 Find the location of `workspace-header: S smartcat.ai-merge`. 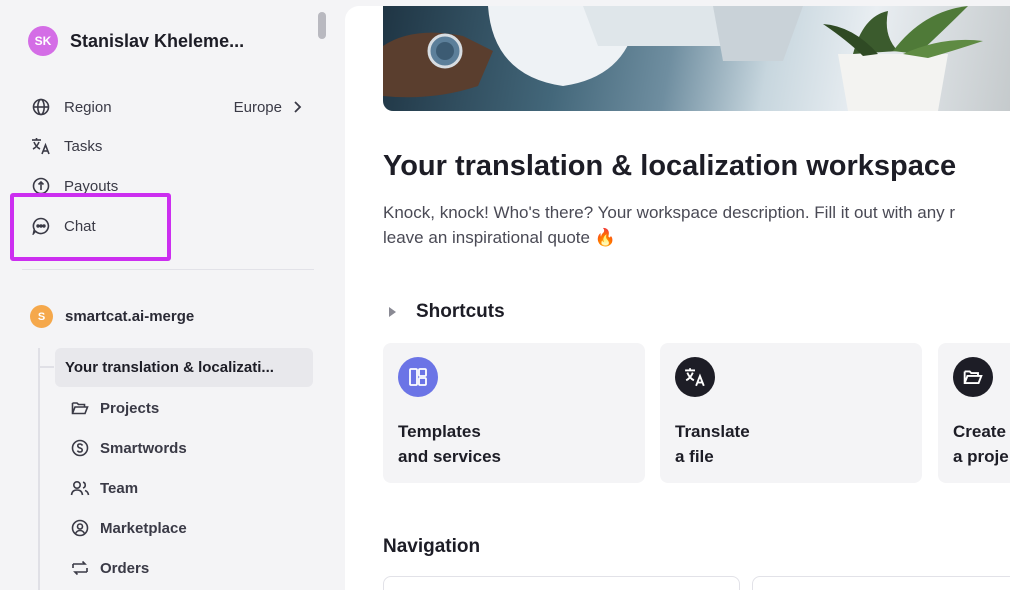

workspace-header: S smartcat.ai-merge is located at coordinates (112, 316).